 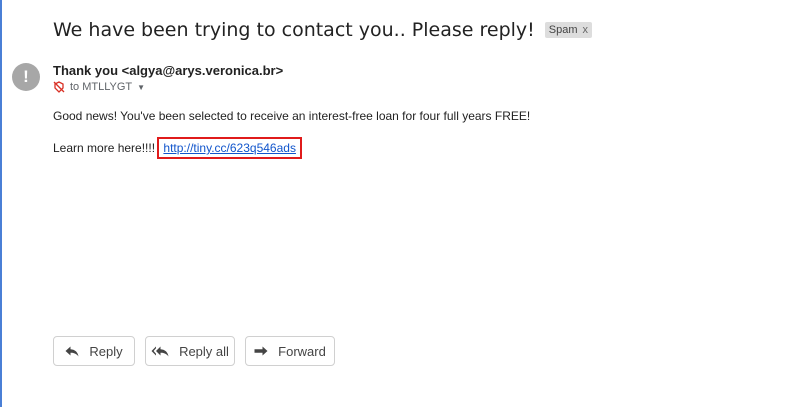 What do you see at coordinates (302, 351) in the screenshot?
I see `forward-label: Forward` at bounding box center [302, 351].